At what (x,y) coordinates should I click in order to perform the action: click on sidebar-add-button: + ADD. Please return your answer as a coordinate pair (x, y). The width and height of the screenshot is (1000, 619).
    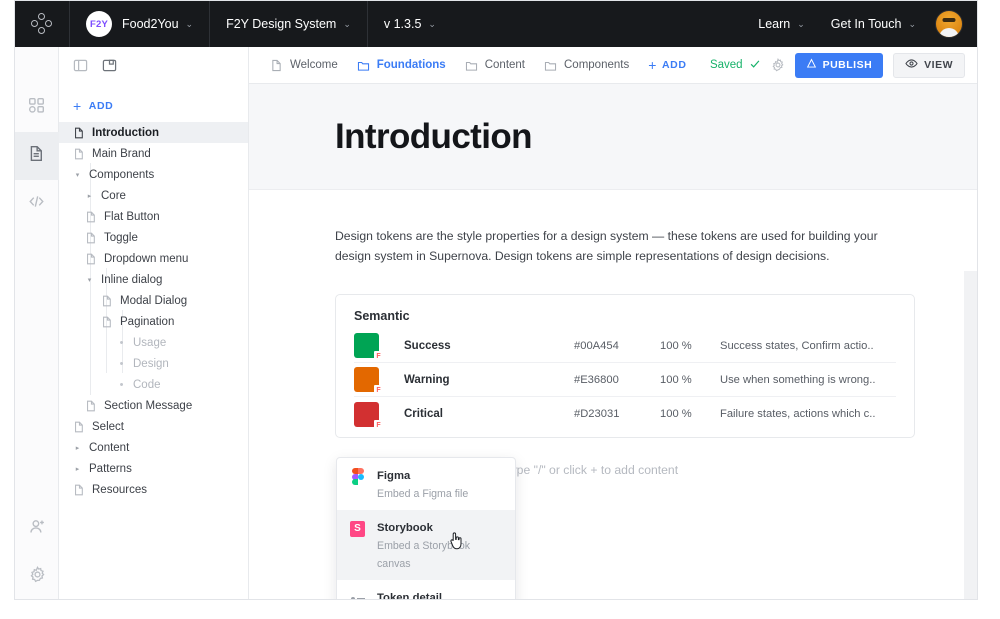
    Looking at the image, I should click on (153, 106).